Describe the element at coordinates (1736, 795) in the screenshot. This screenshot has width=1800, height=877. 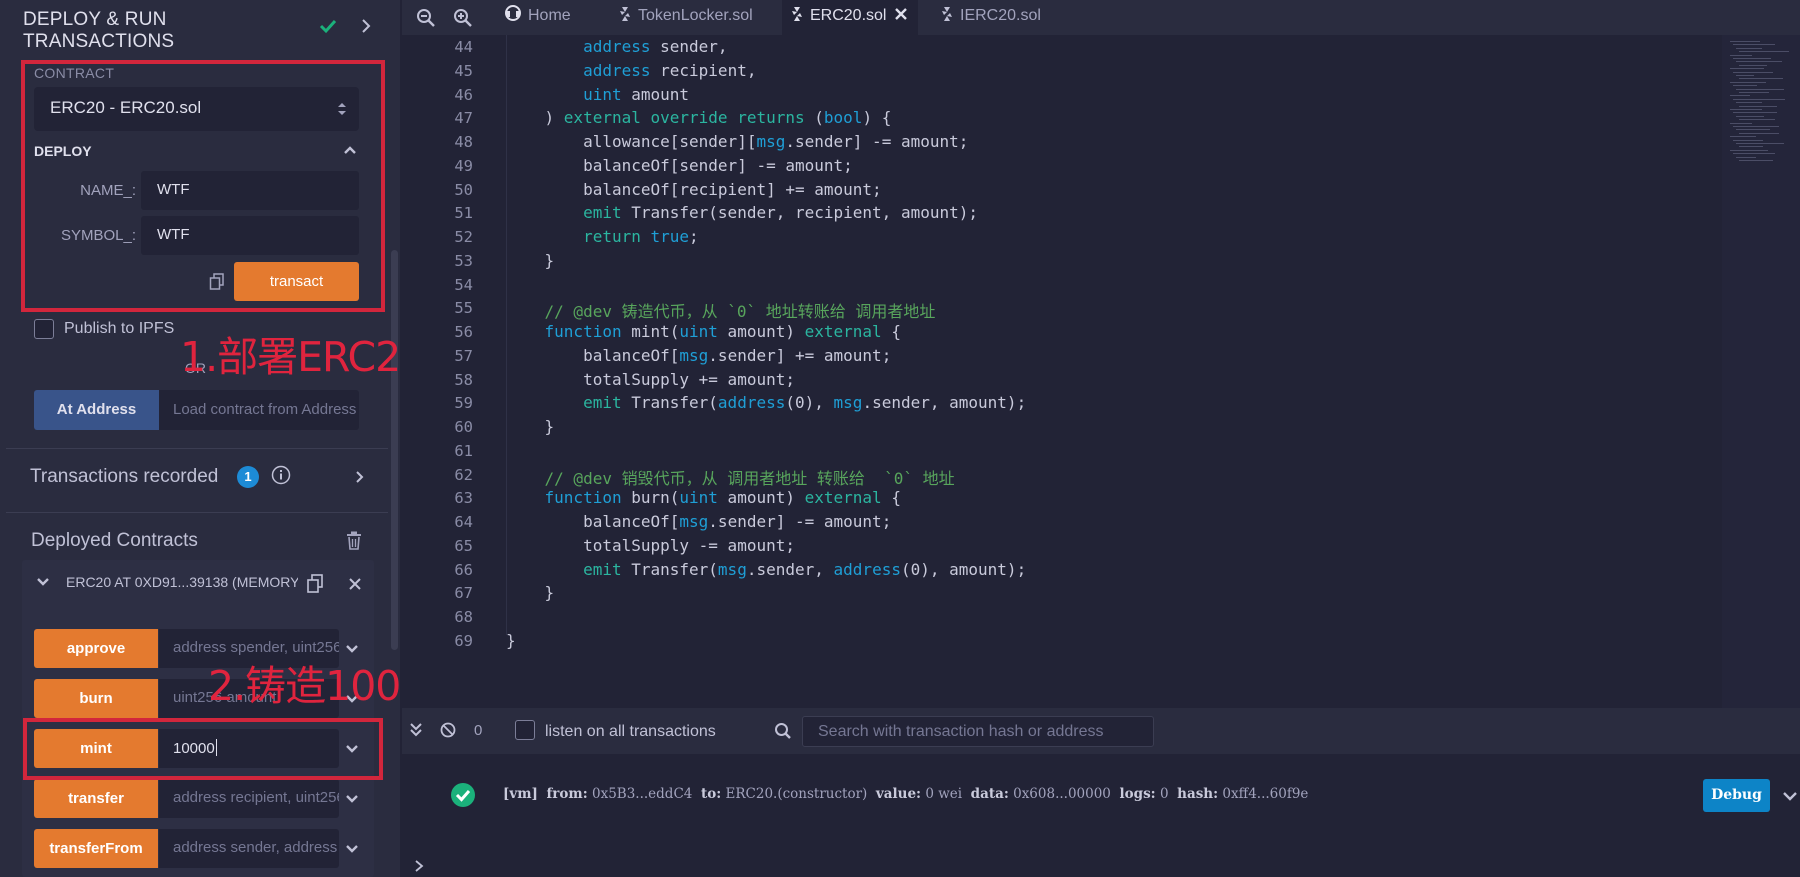
I see `debug-button: Debug` at that location.